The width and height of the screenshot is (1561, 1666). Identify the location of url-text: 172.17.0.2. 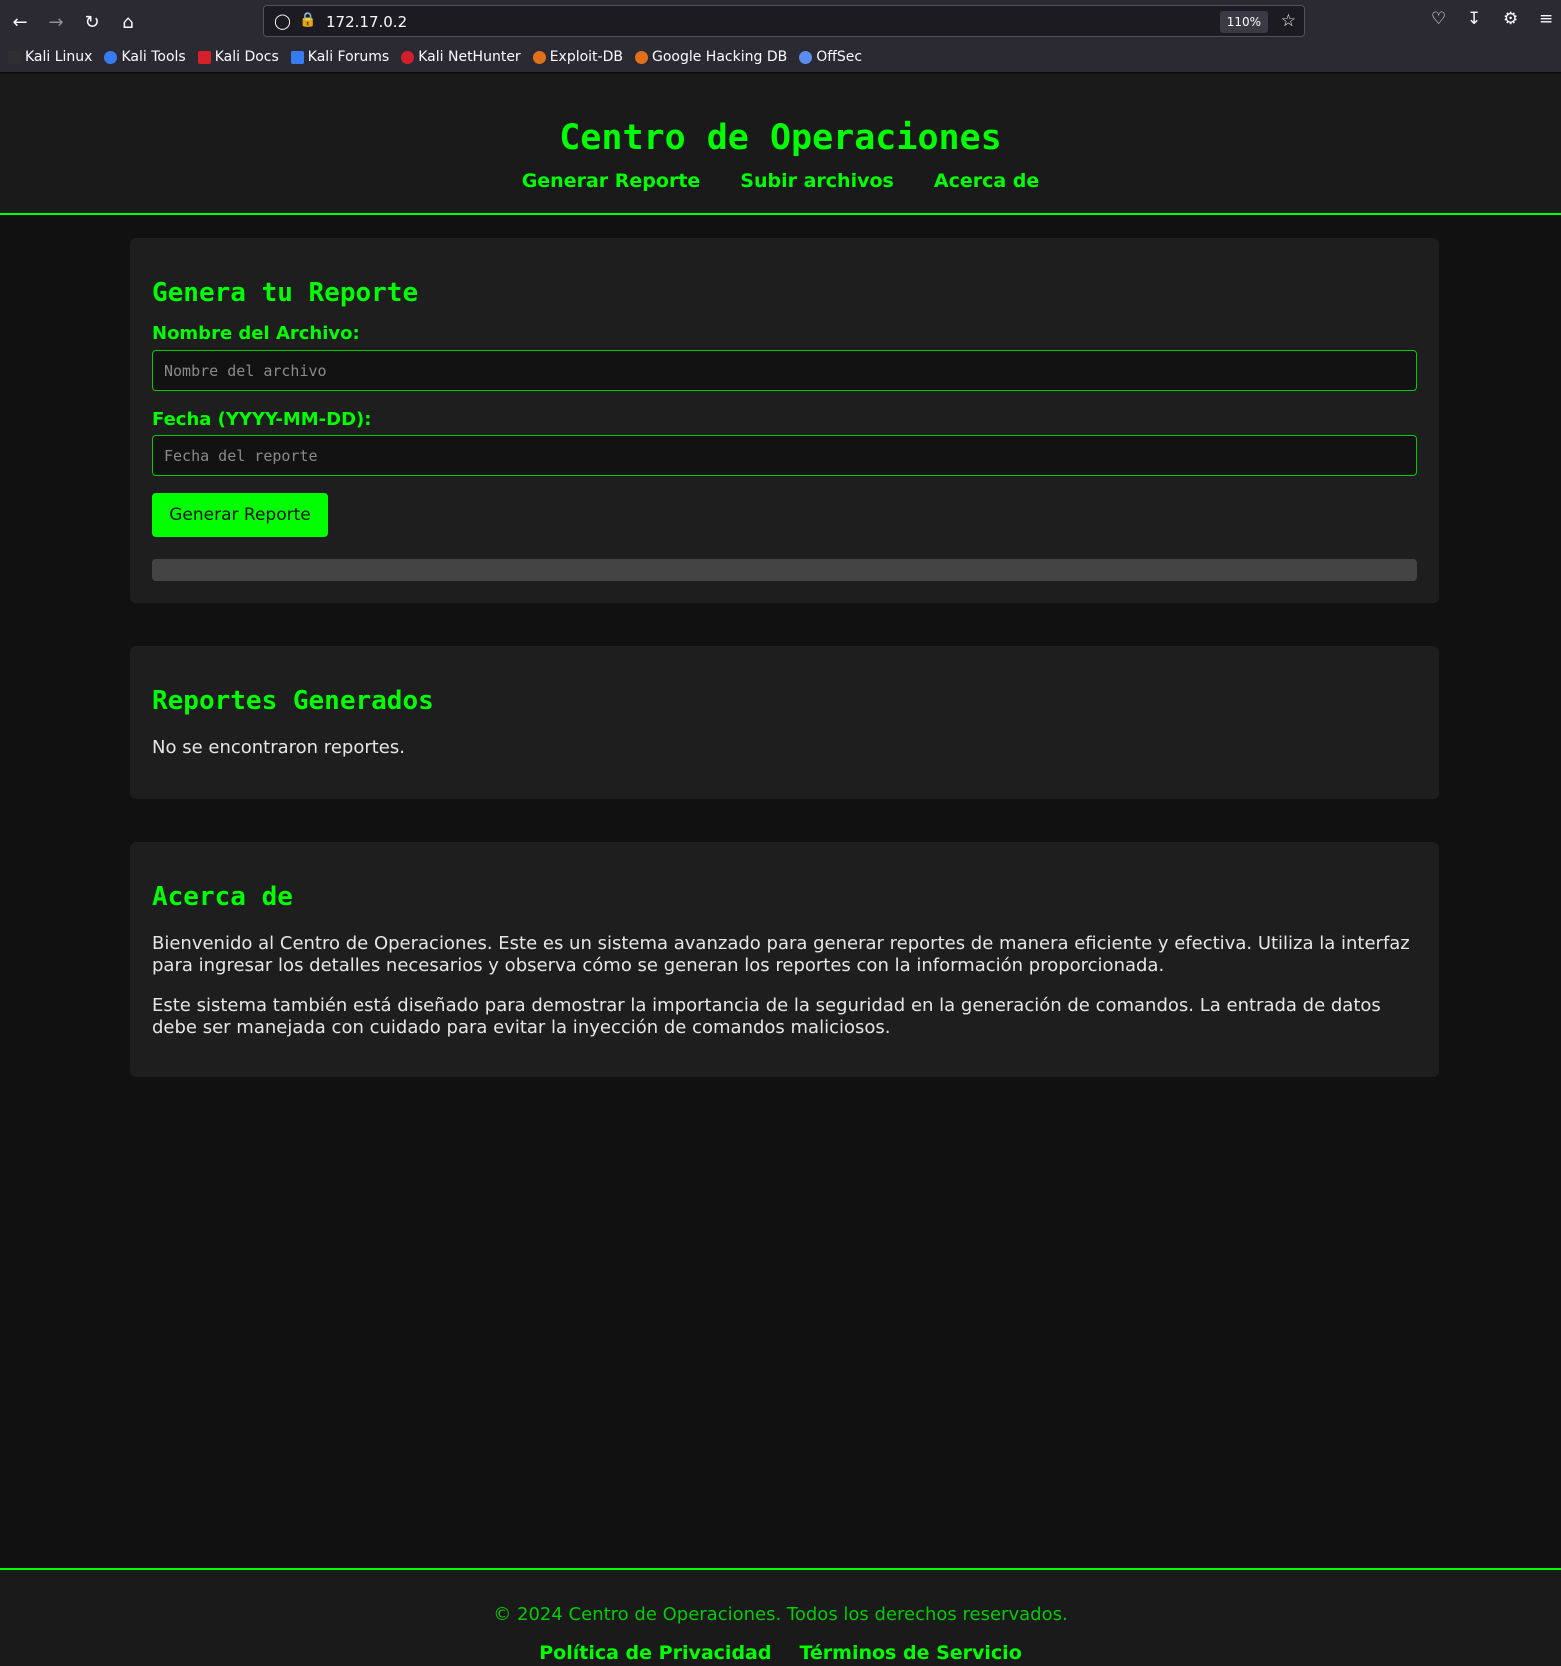
(366, 22).